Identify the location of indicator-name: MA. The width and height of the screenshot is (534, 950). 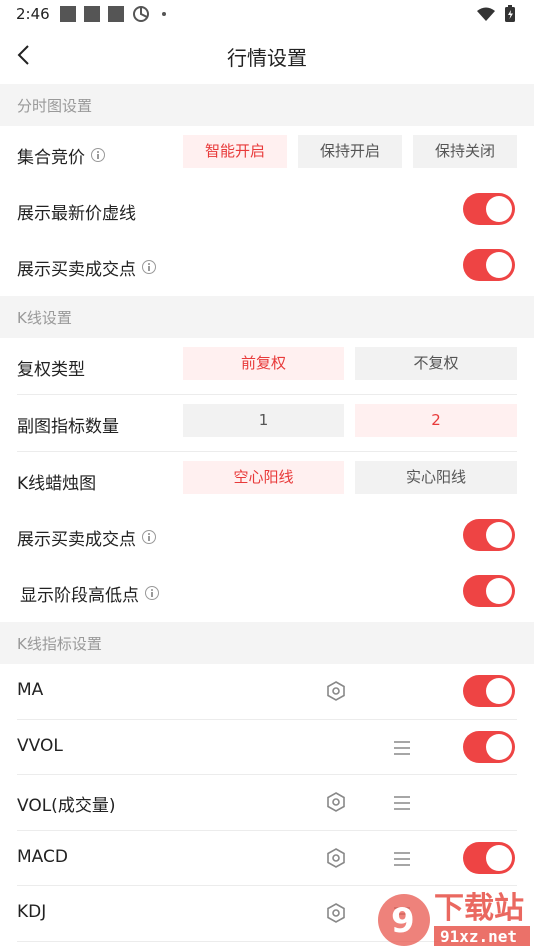
(30, 690).